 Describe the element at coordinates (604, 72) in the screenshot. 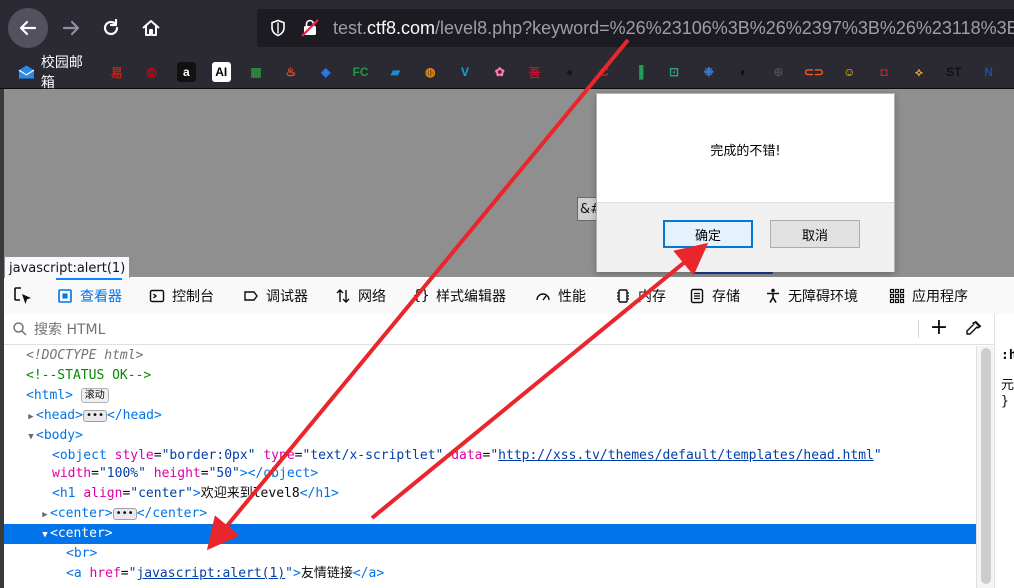

I see `bookmark-icon: C` at that location.